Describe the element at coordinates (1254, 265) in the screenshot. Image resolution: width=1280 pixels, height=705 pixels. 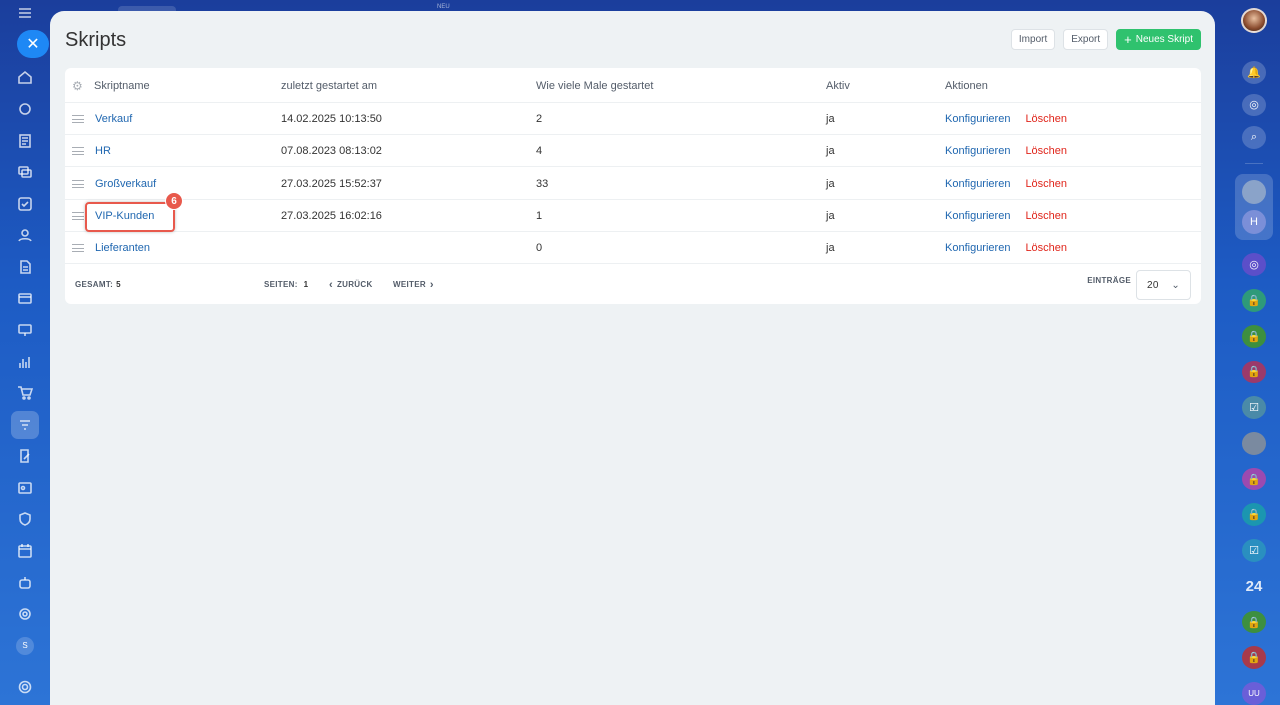
I see `channel-icon: ◎` at that location.